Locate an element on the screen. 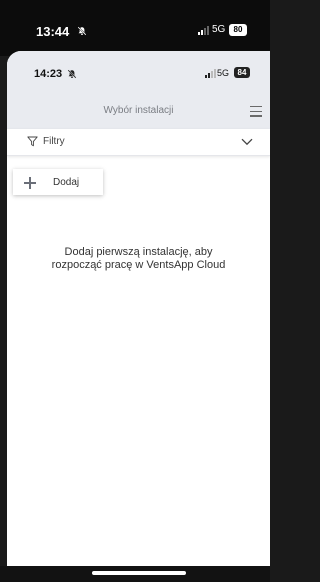 The height and width of the screenshot is (582, 320). app-status-bar: 14:23 5G 84 is located at coordinates (138, 72).